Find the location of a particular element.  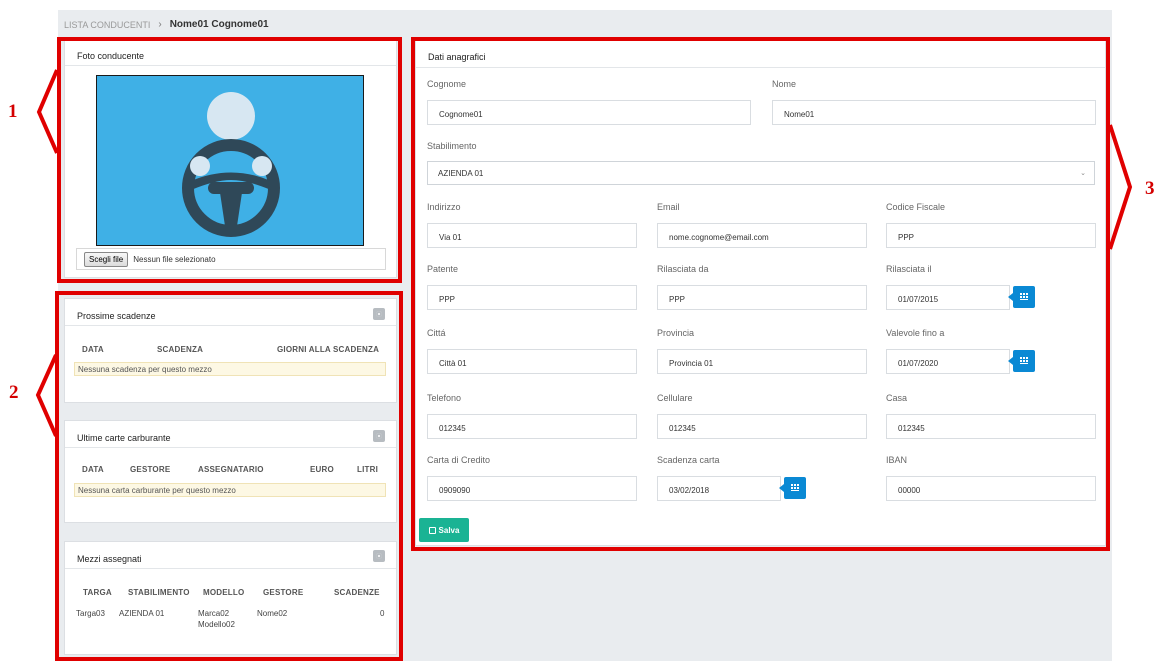

callout-2: 2 is located at coordinates (14, 392).